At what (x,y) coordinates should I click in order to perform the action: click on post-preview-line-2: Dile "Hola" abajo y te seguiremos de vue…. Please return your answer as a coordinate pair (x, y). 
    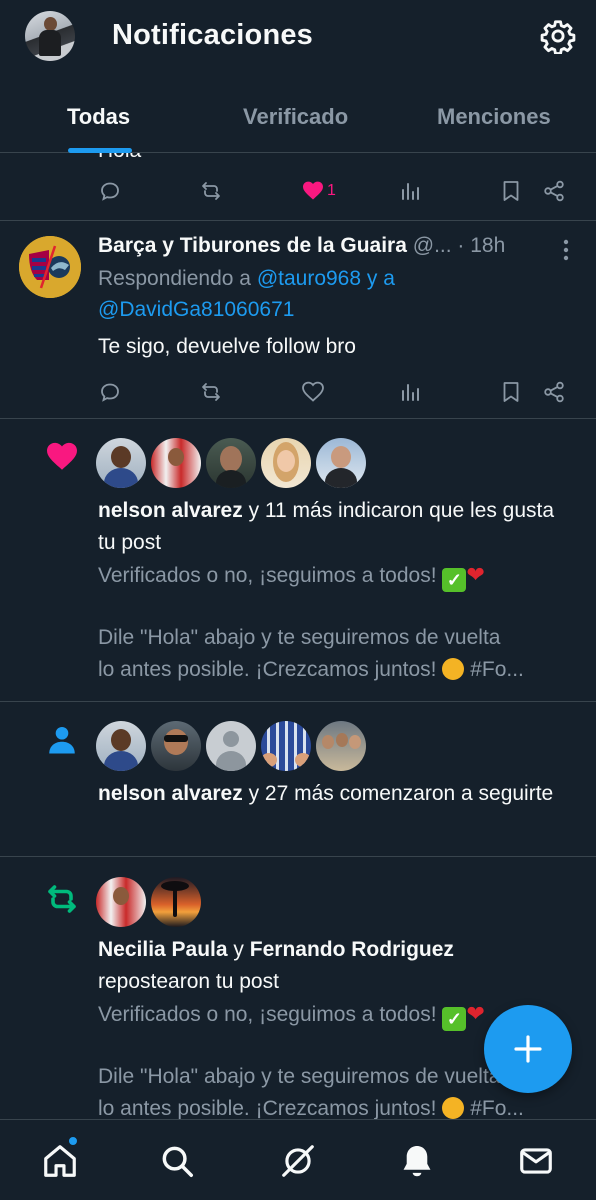
    Looking at the image, I should click on (299, 637).